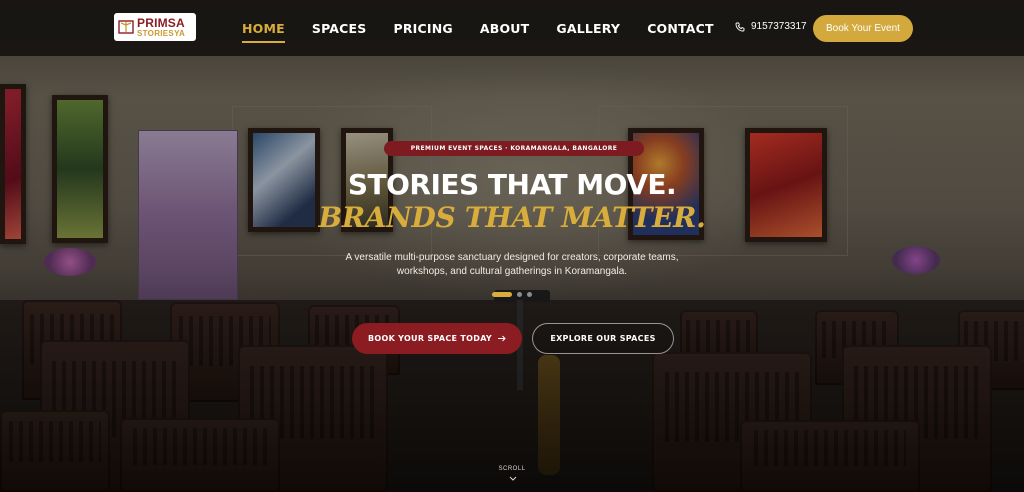 This screenshot has height=492, width=1024. I want to click on nav-pricing: PRICING, so click(422, 28).